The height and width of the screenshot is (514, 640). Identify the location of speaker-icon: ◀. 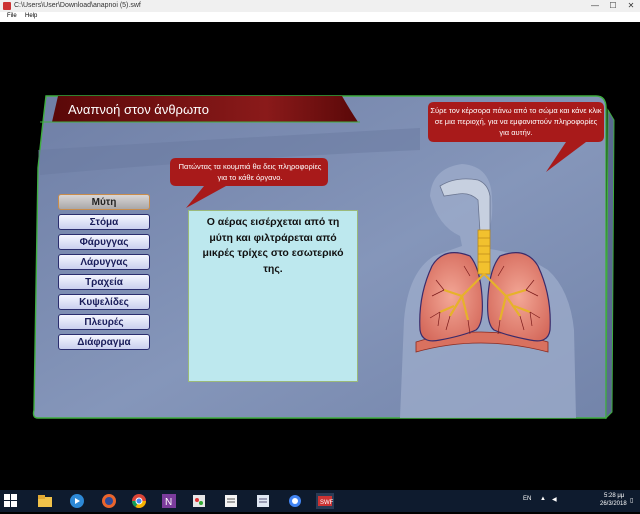
(554, 499).